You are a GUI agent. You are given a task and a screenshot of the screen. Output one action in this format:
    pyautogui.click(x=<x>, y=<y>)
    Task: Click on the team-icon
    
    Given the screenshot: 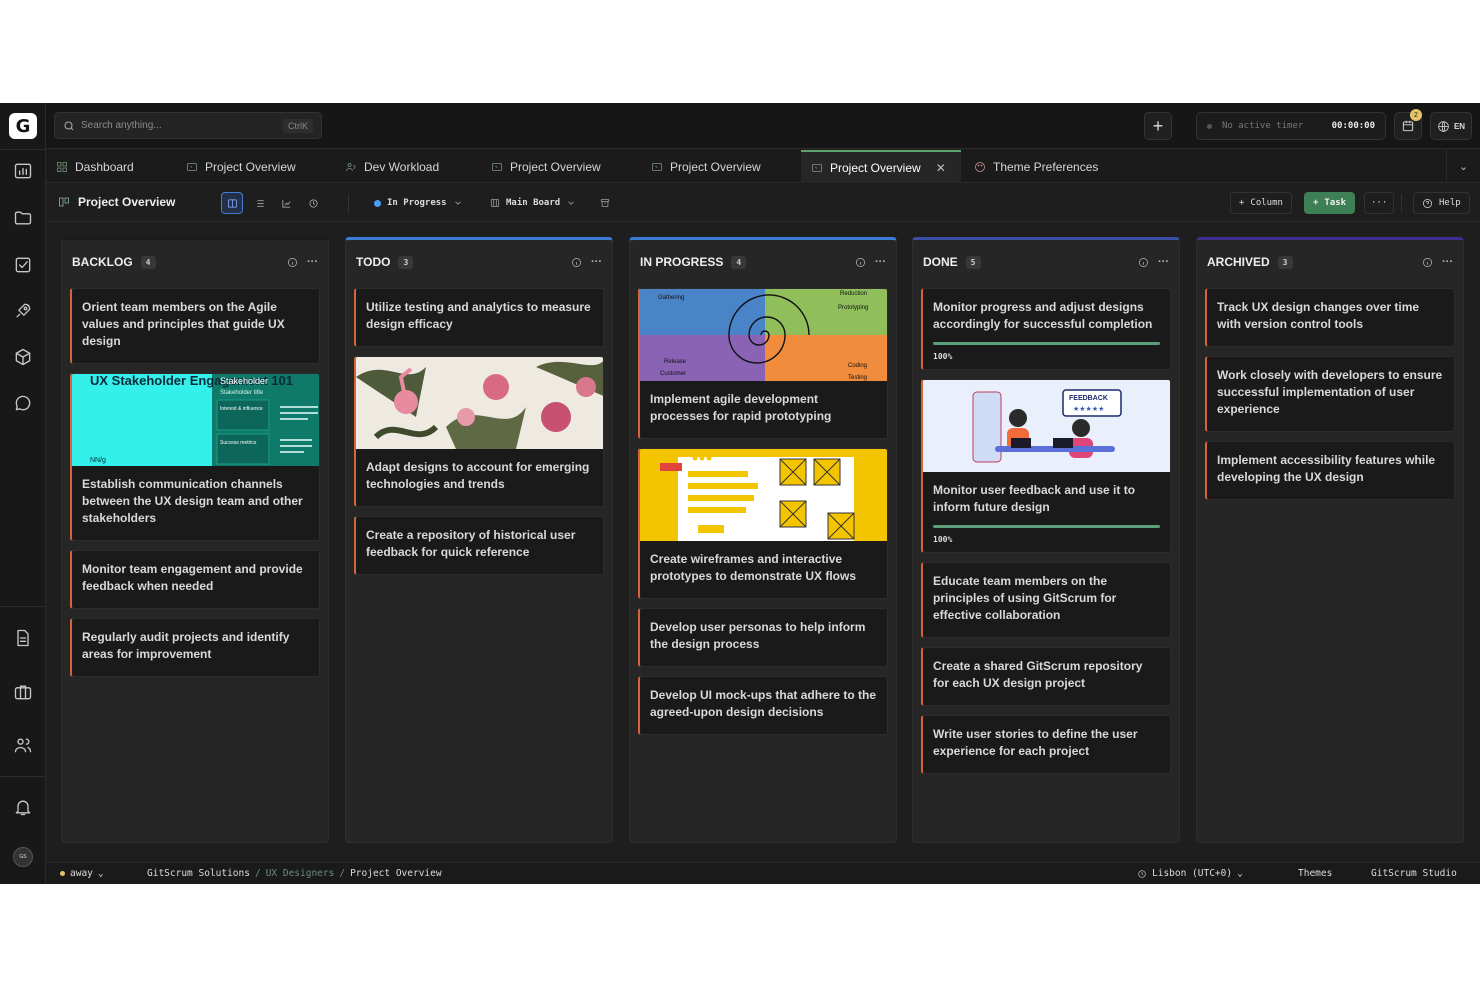 What is the action you would take?
    pyautogui.click(x=23, y=745)
    